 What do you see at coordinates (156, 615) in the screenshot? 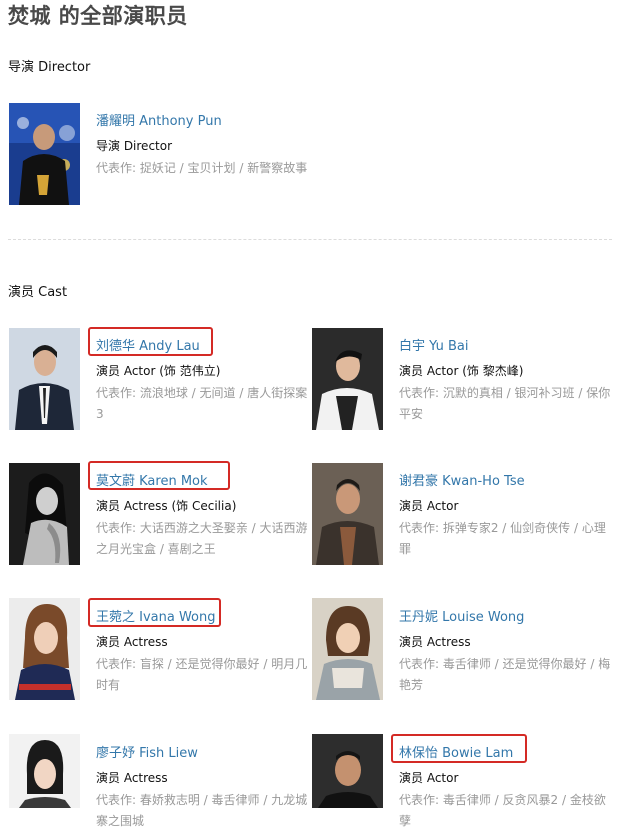
I see `cast-name-link-ivana-wong: 王菀之 Ivana Wong` at bounding box center [156, 615].